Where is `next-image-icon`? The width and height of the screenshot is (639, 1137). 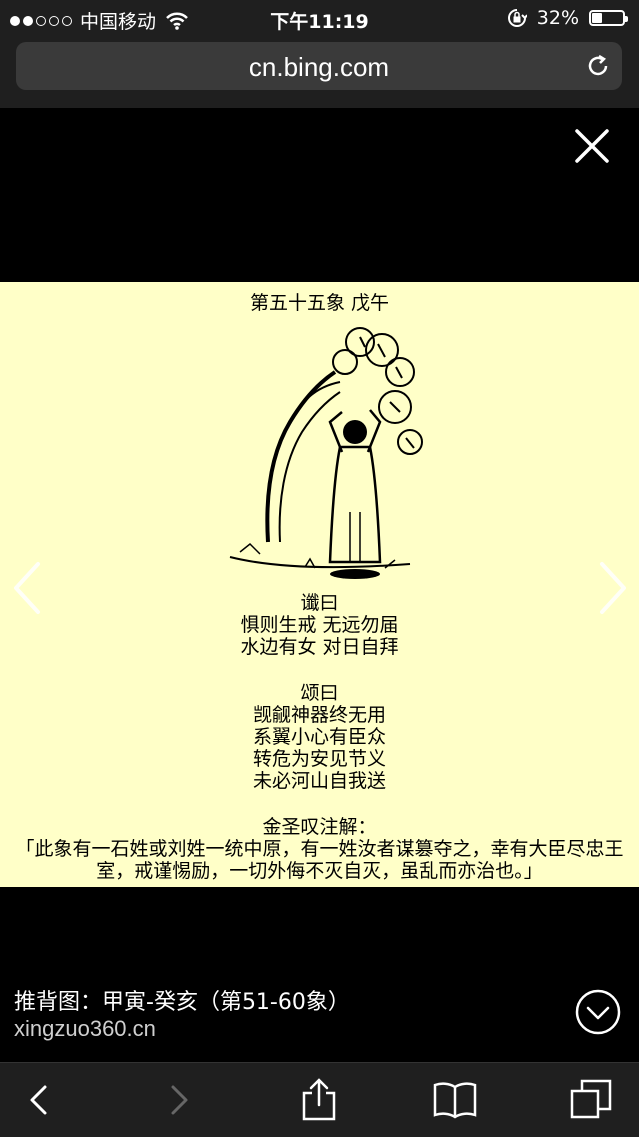 next-image-icon is located at coordinates (613, 588).